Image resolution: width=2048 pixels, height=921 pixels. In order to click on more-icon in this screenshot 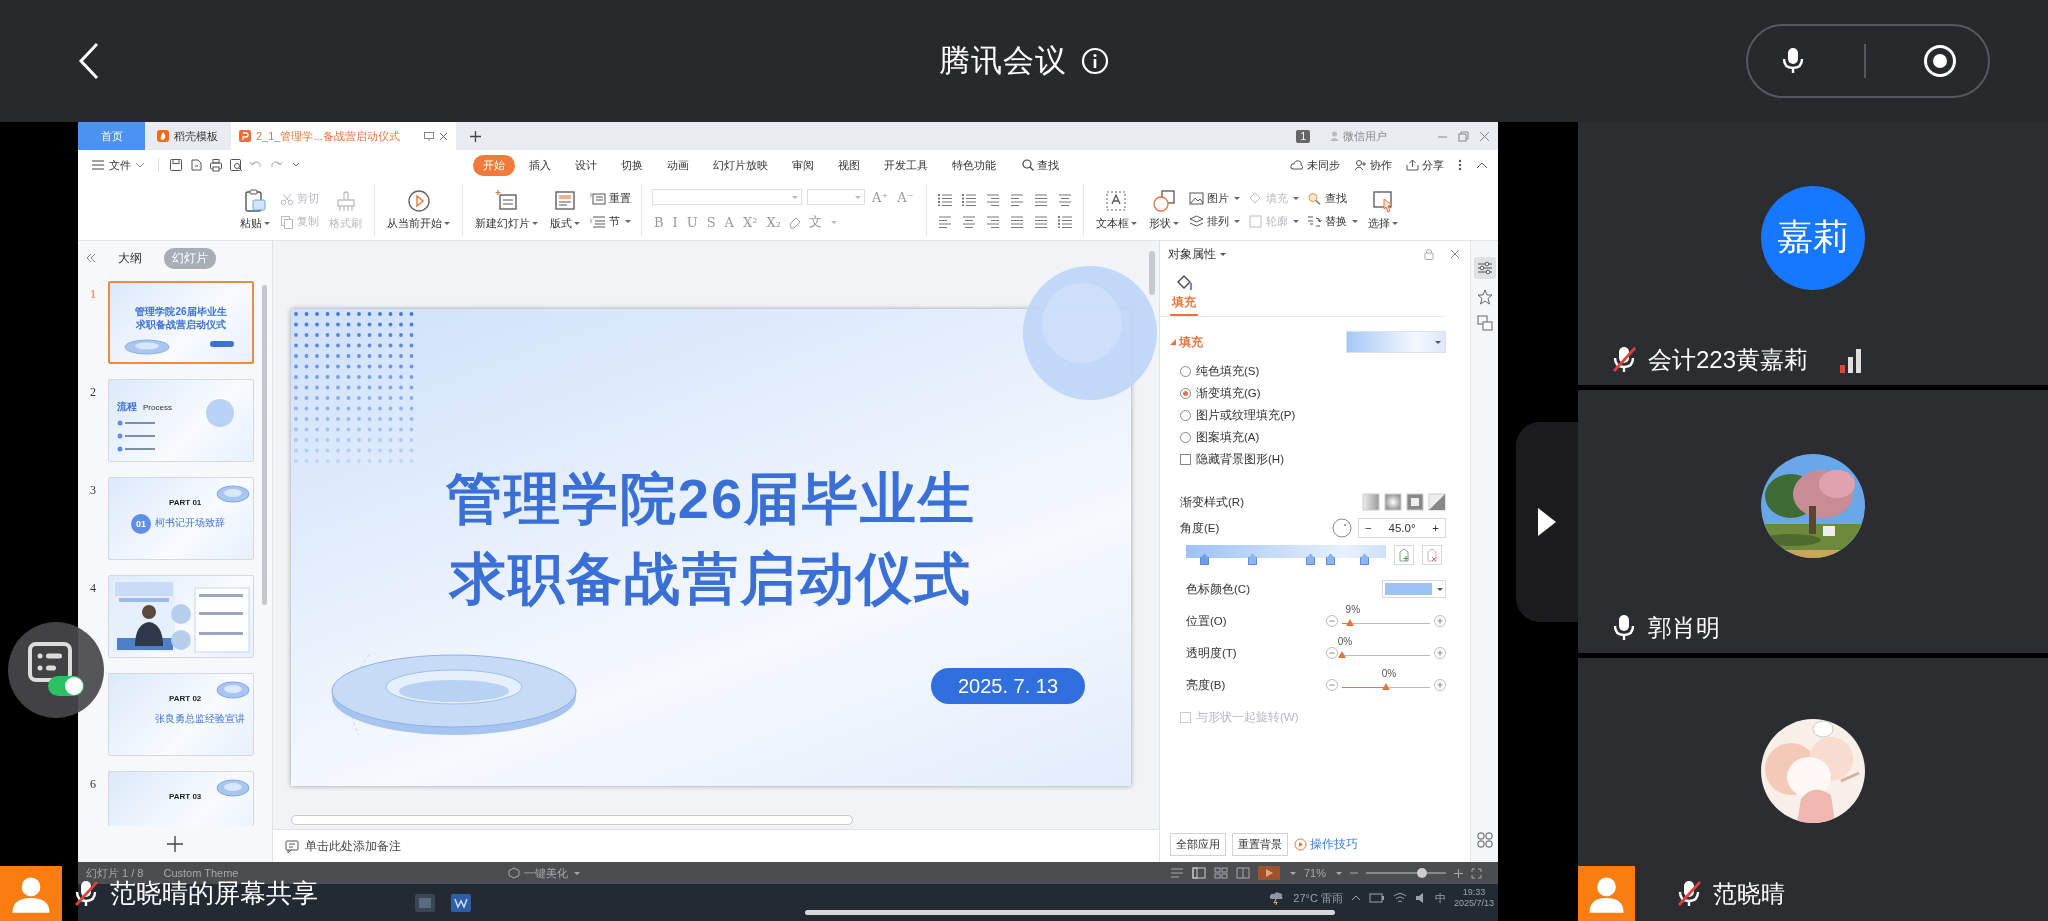, I will do `click(1460, 165)`.